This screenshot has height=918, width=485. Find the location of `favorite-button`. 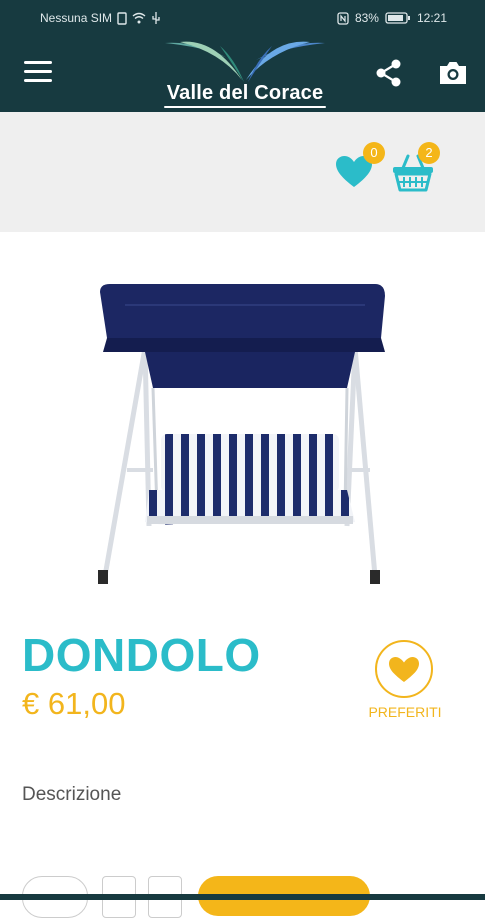

favorite-button is located at coordinates (404, 669).